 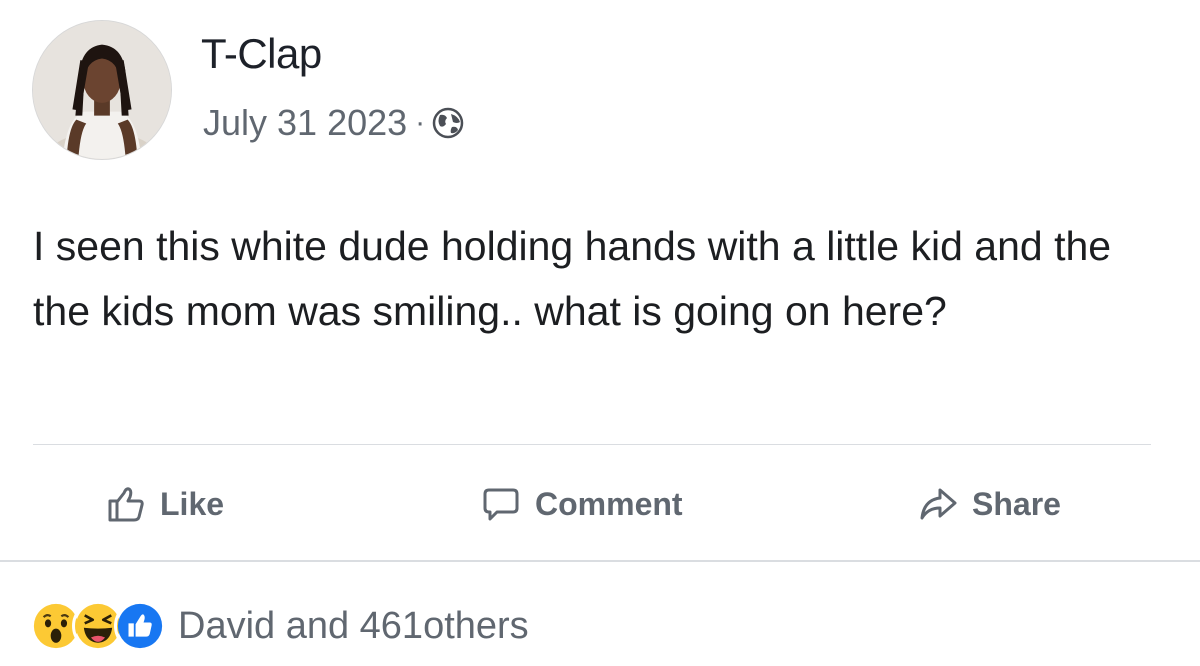 I want to click on post-meta: July 31 2023 ·, so click(x=334, y=123).